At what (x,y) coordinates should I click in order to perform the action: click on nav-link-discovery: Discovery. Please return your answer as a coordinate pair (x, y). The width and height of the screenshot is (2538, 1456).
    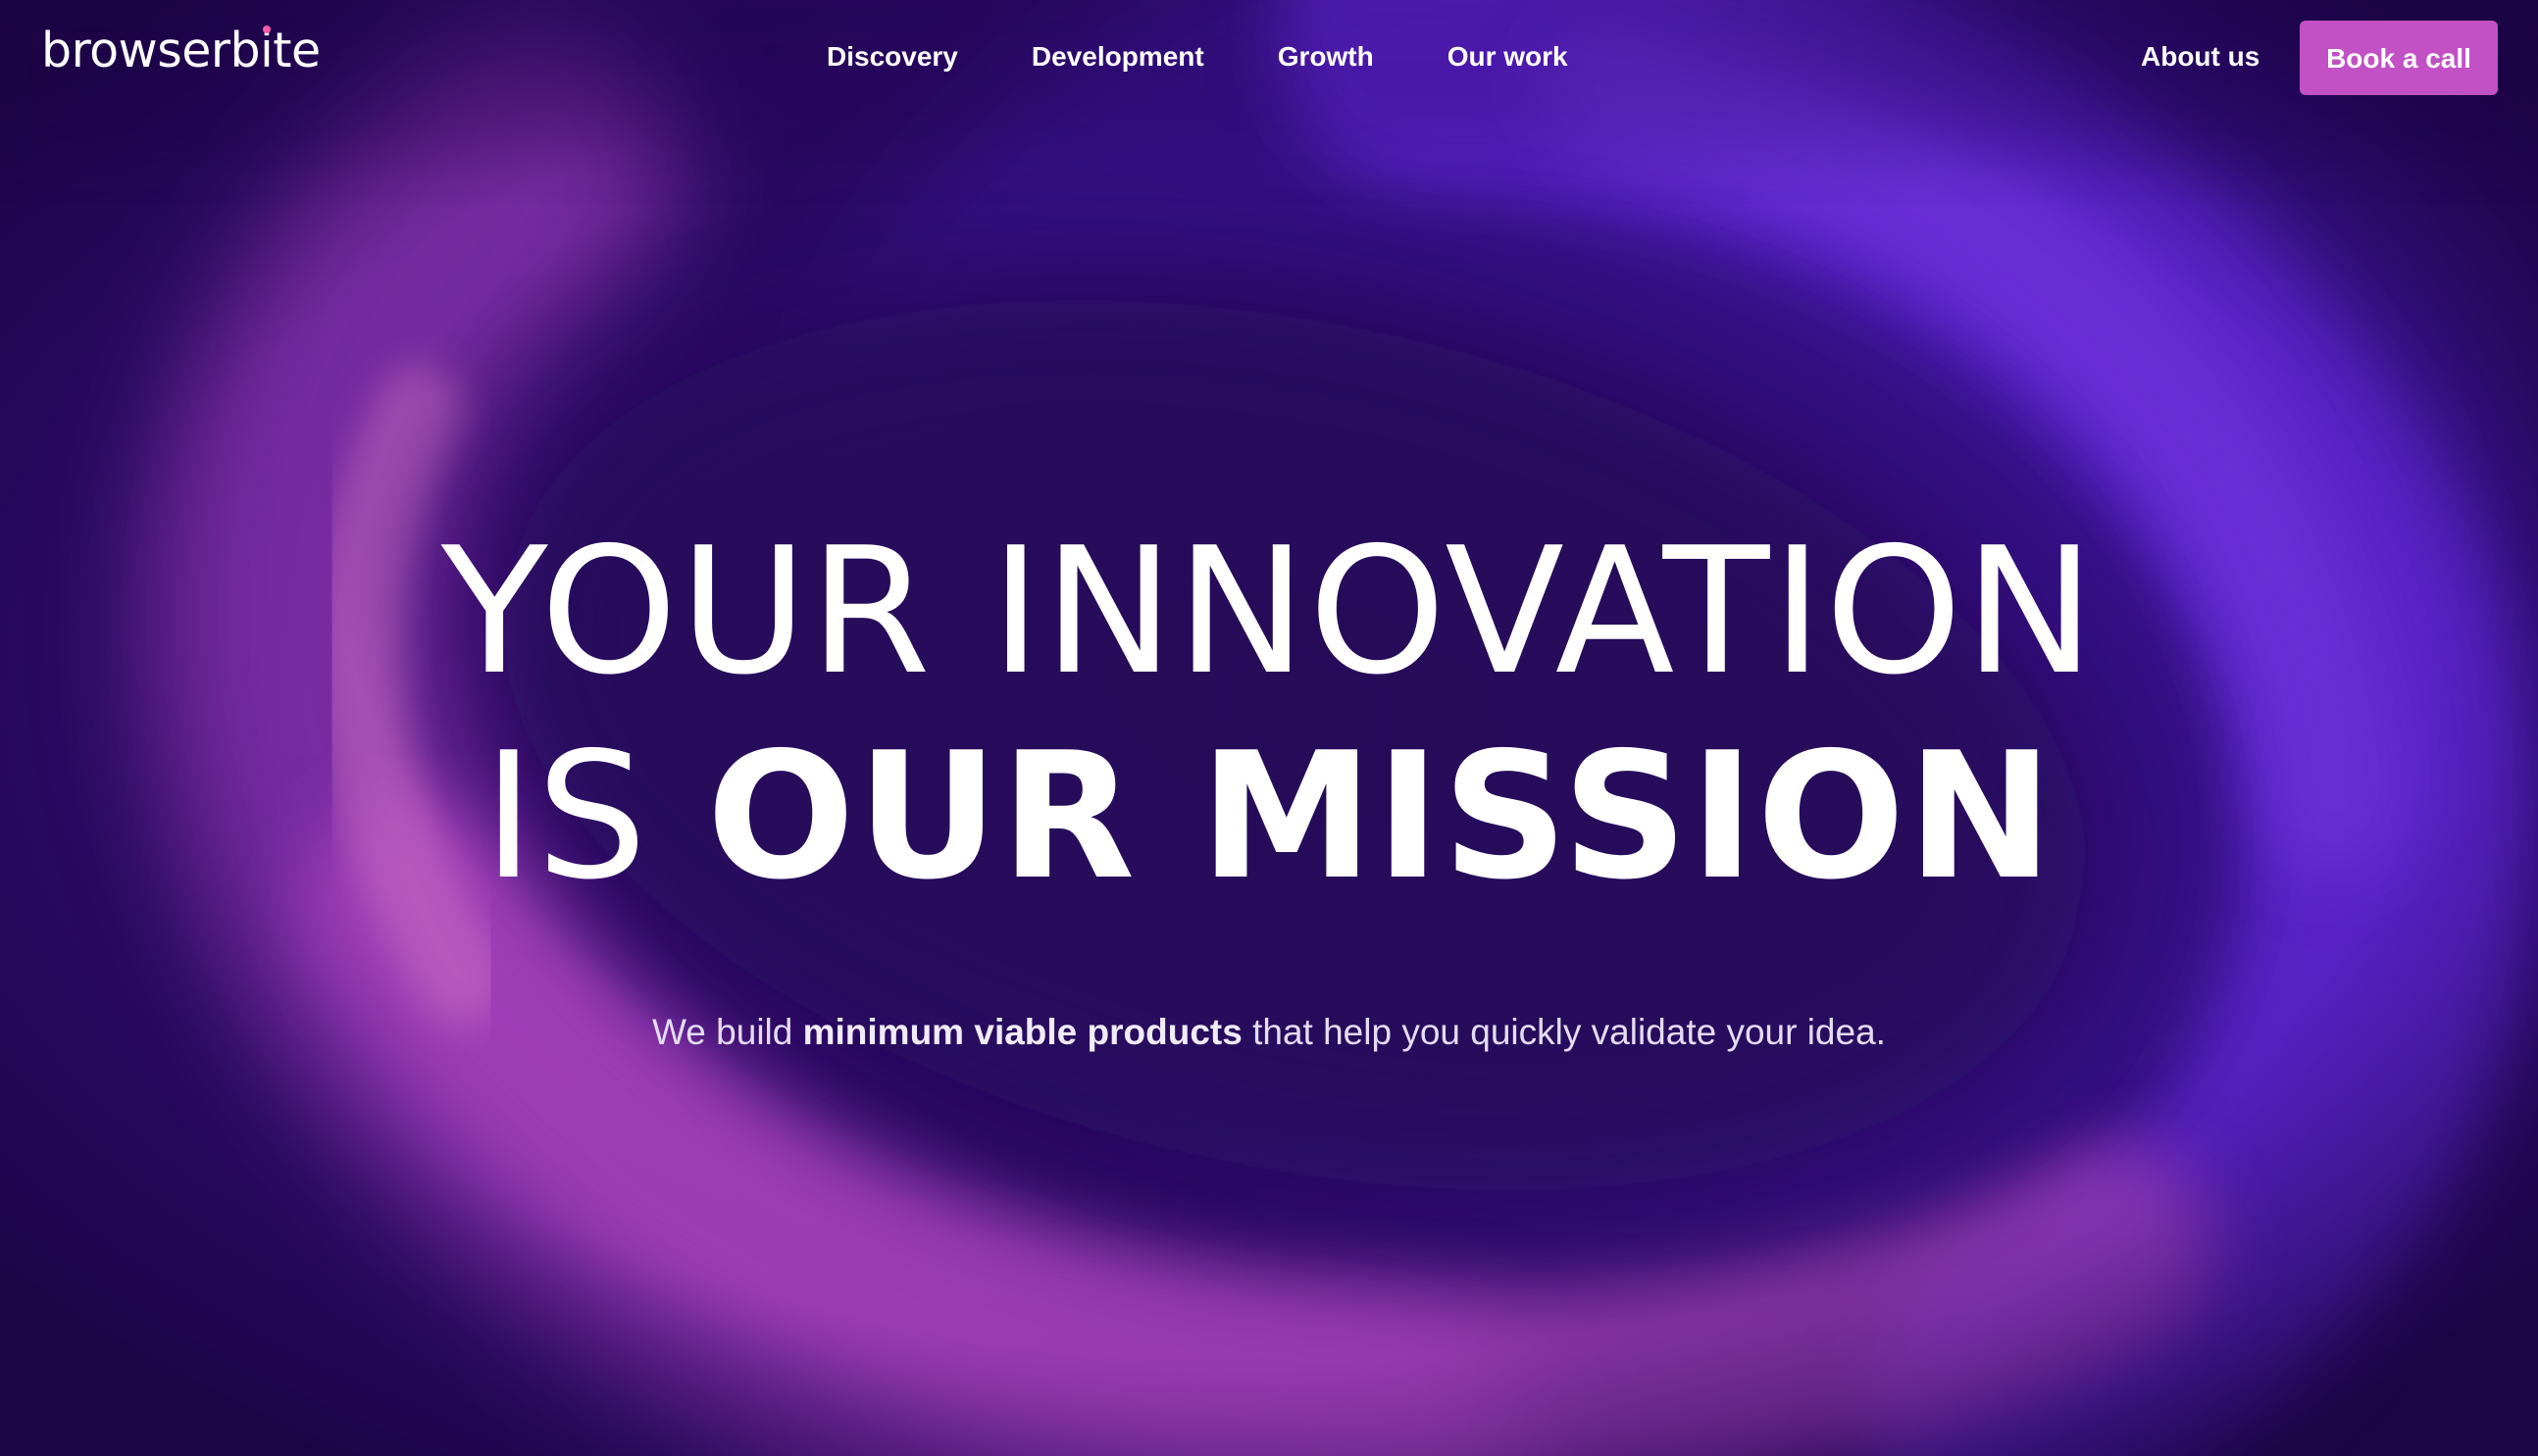
    Looking at the image, I should click on (892, 56).